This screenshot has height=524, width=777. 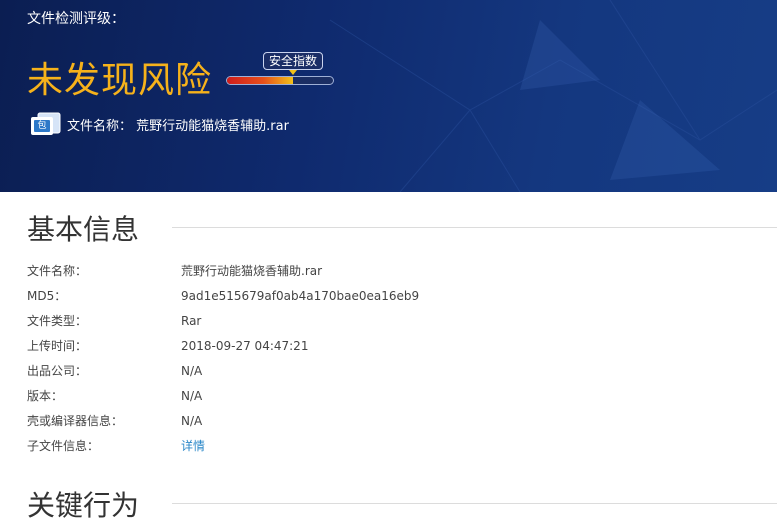 What do you see at coordinates (120, 80) in the screenshot?
I see `risk-verdict: 未发现风险` at bounding box center [120, 80].